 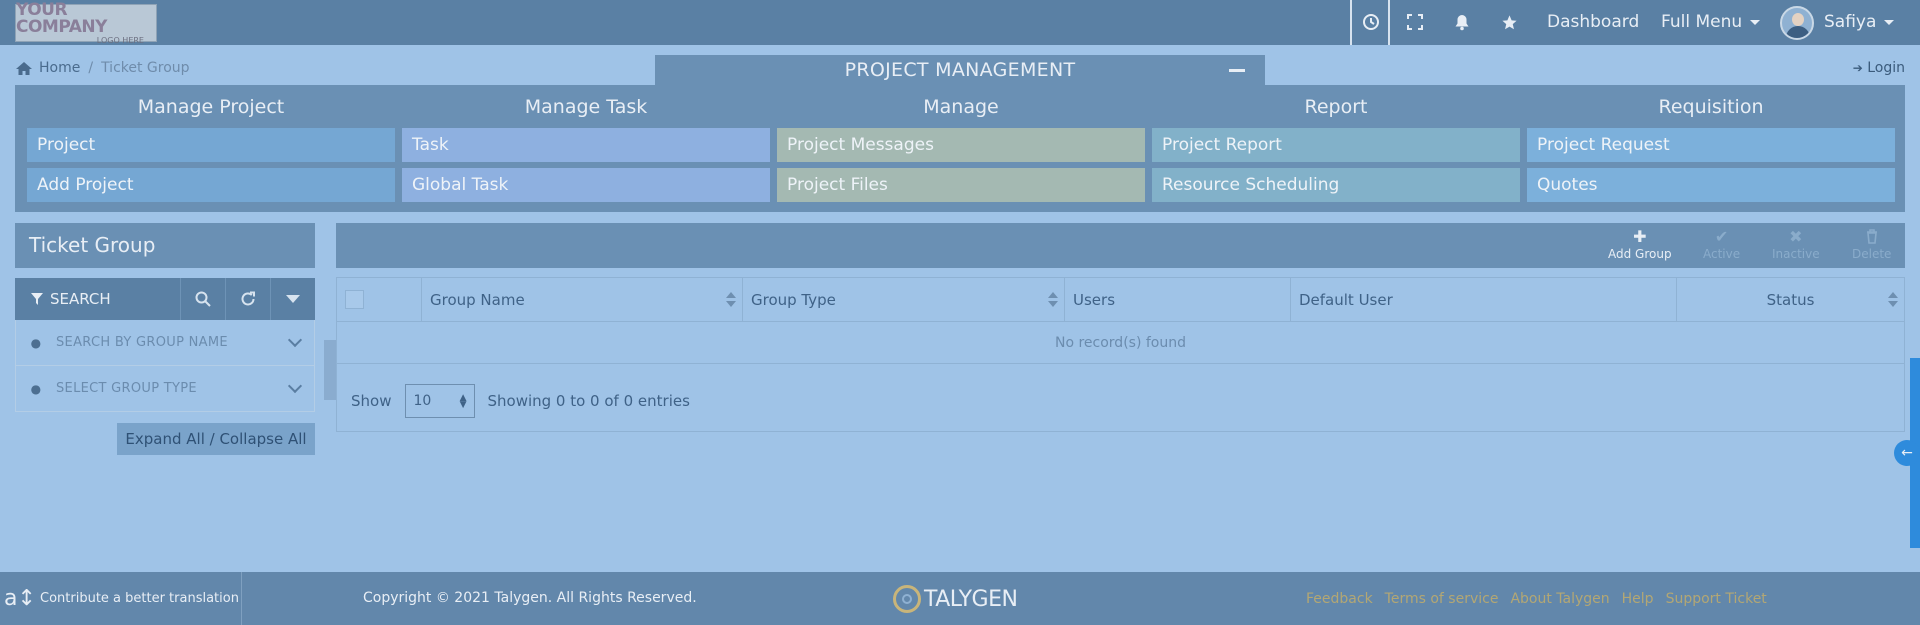 I want to click on footer-link-terms: Terms of service, so click(x=1442, y=599).